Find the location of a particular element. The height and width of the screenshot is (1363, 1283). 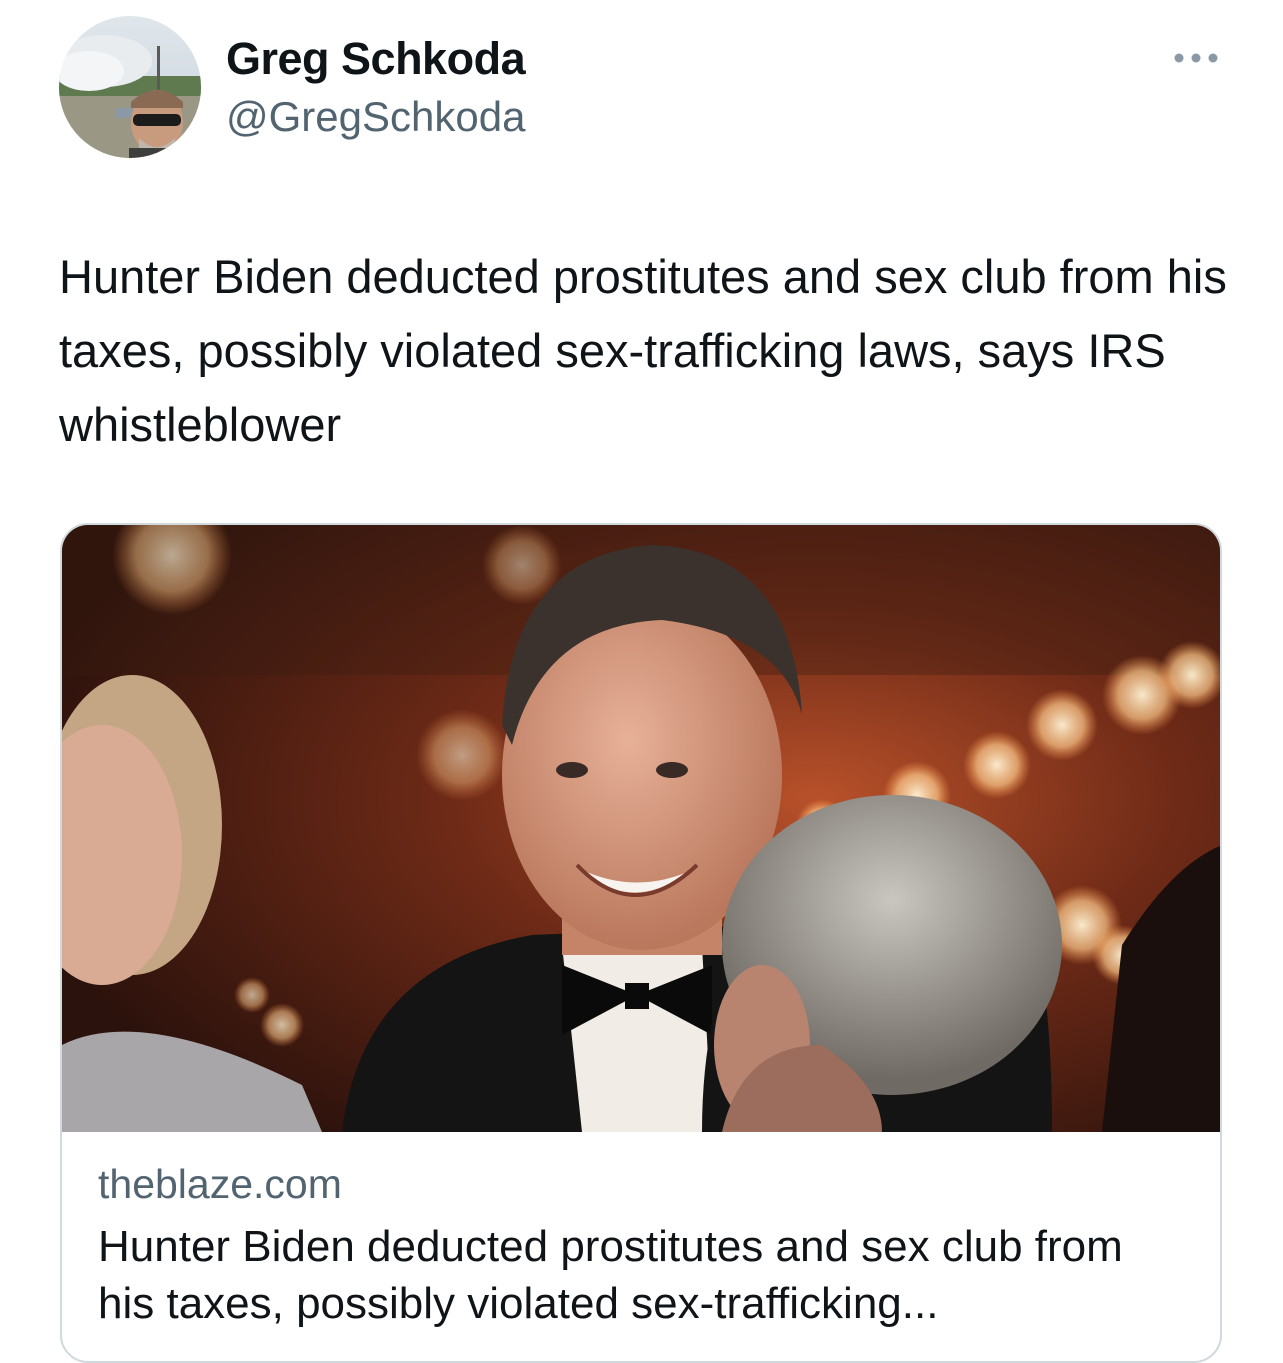

author-handle: @GregSchkoda is located at coordinates (375, 117).